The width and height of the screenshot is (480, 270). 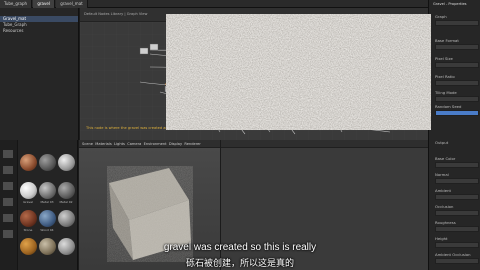 I want to click on top-tab-bar: Tube_graph gravel gravel_mat, so click(x=240, y=4).